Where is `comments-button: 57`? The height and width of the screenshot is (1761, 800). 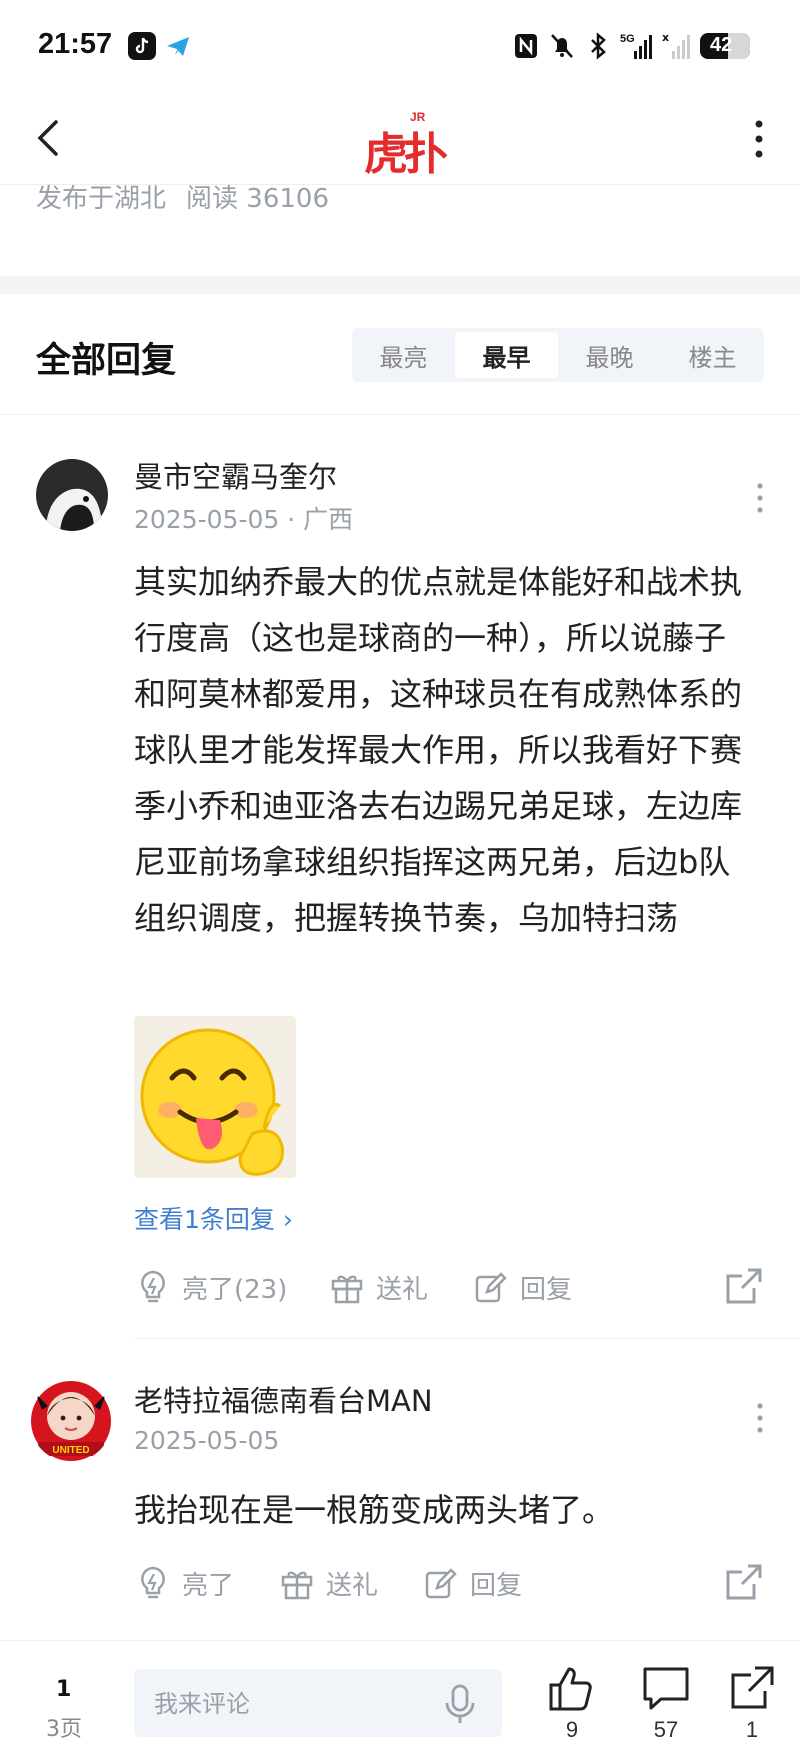
comments-button: 57 is located at coordinates (666, 1710).